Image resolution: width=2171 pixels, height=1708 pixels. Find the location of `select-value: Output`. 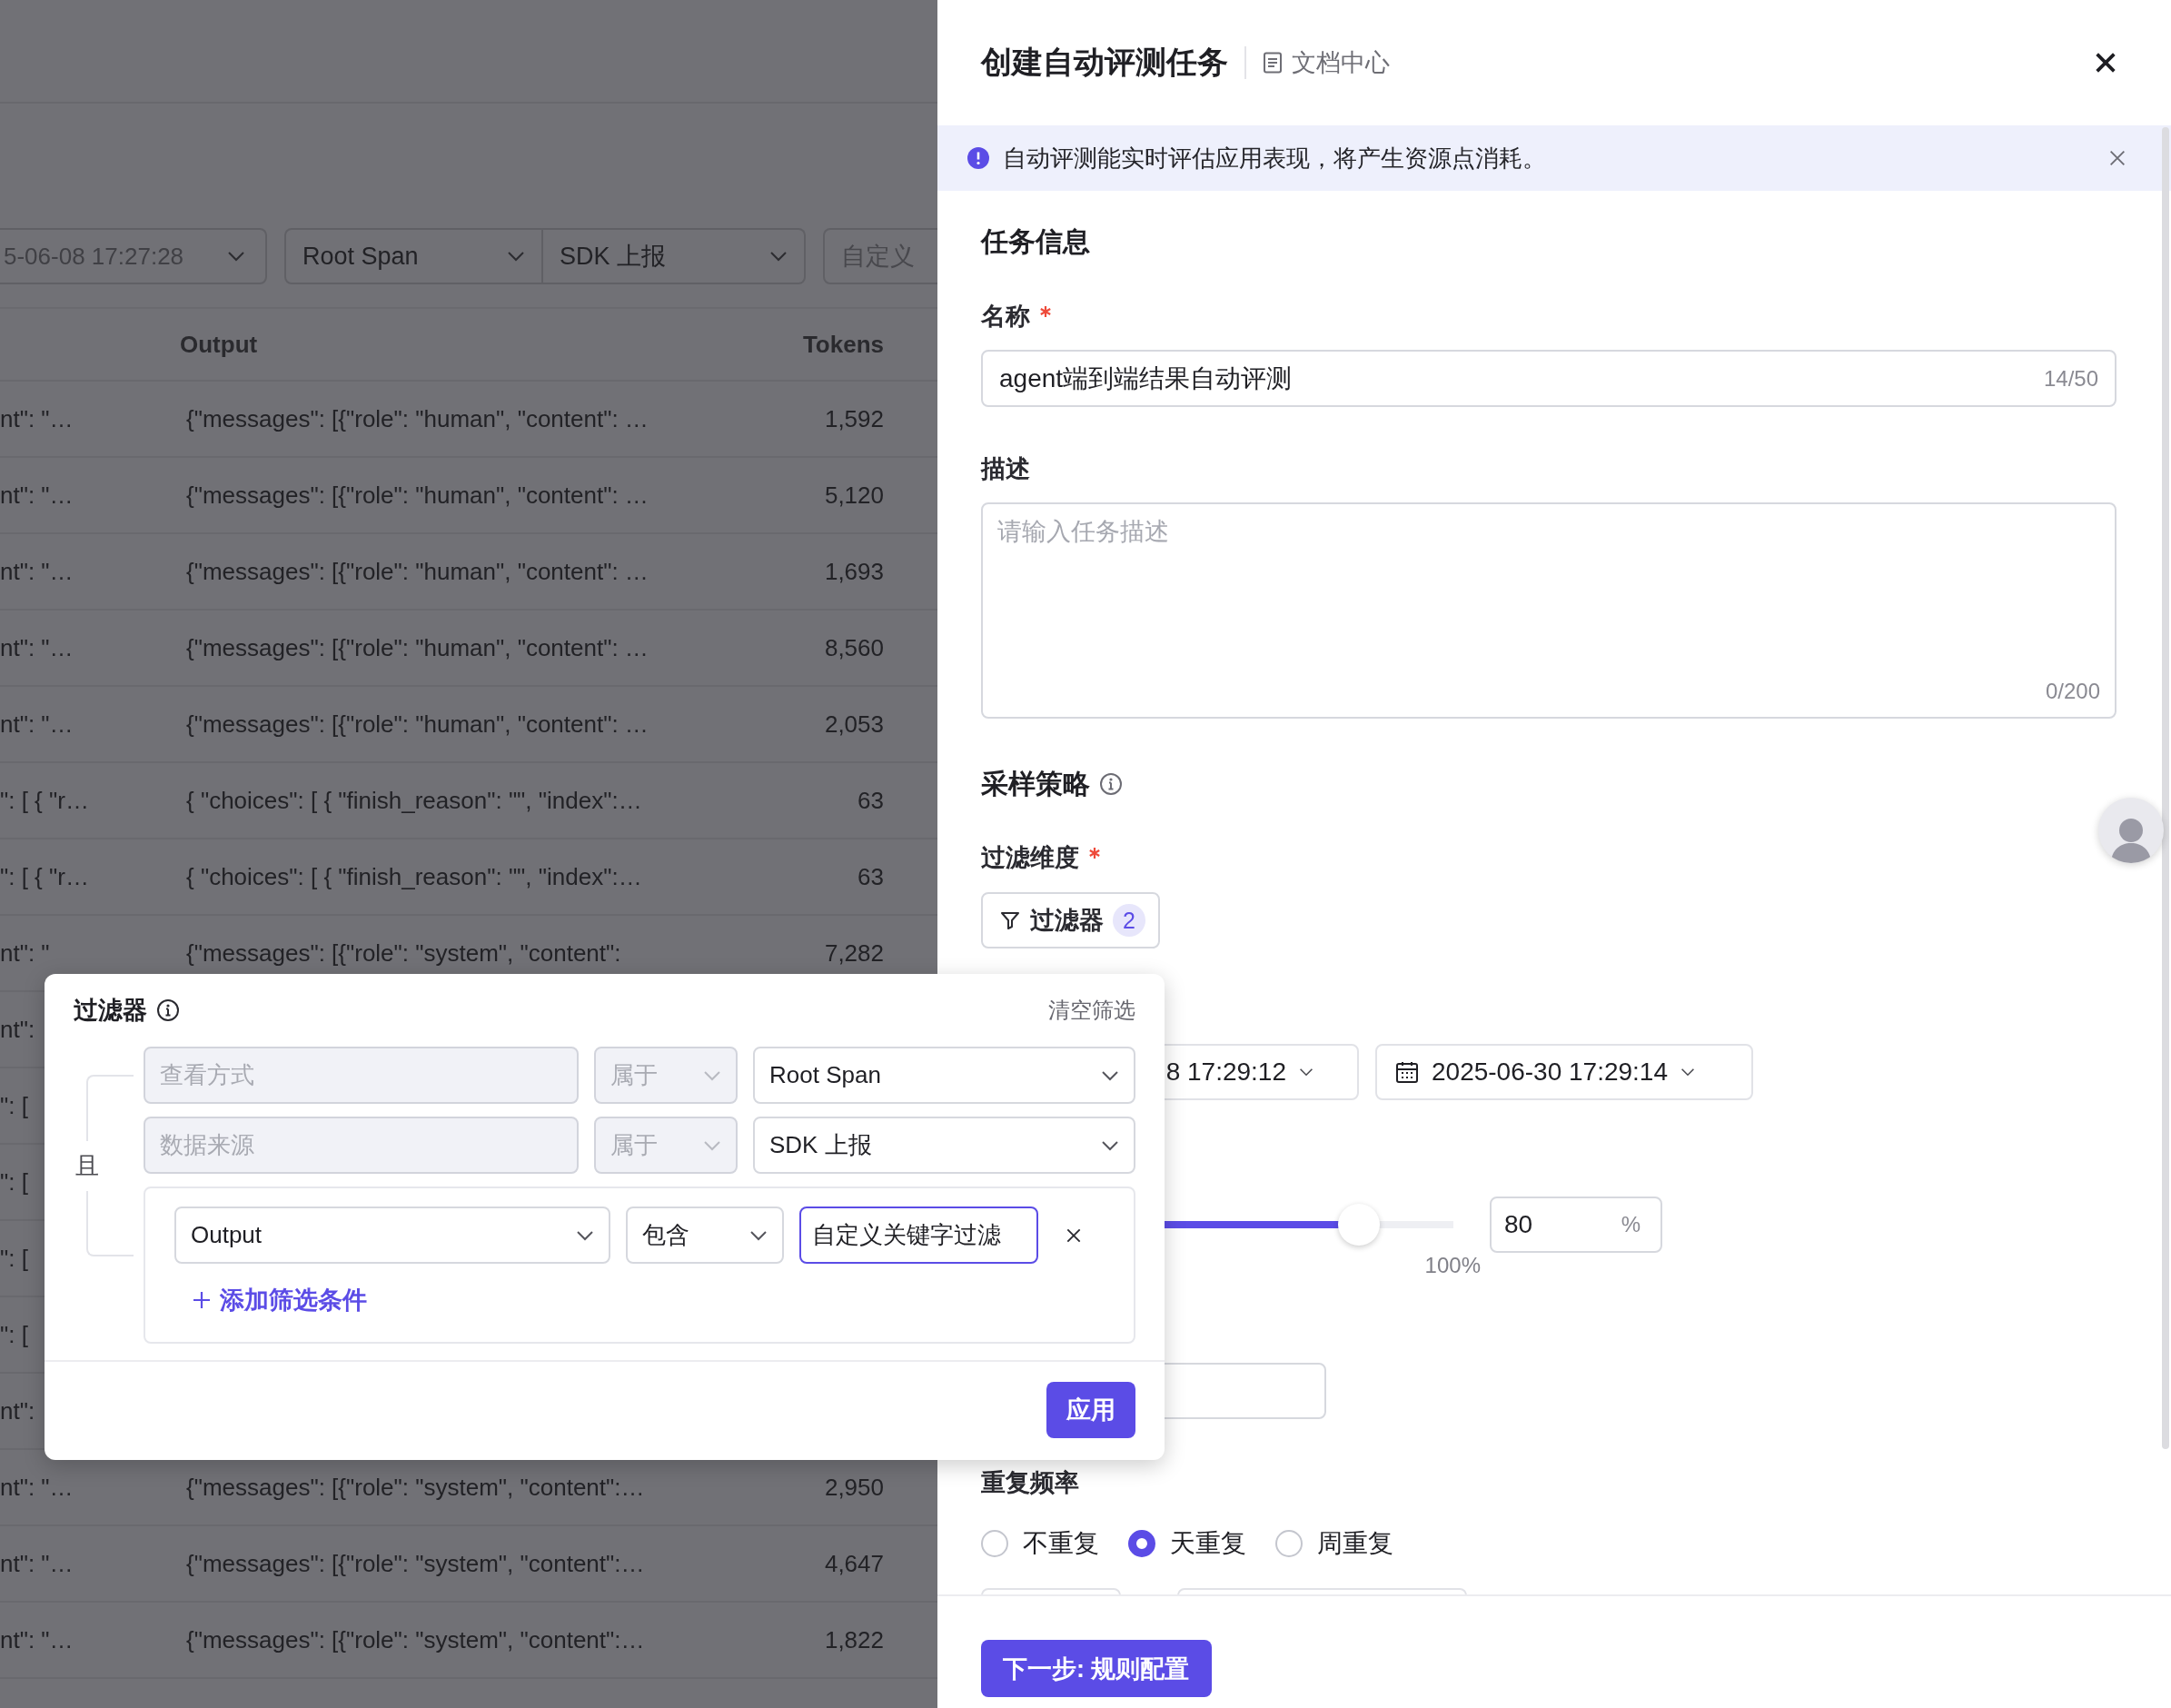

select-value: Output is located at coordinates (227, 1235).